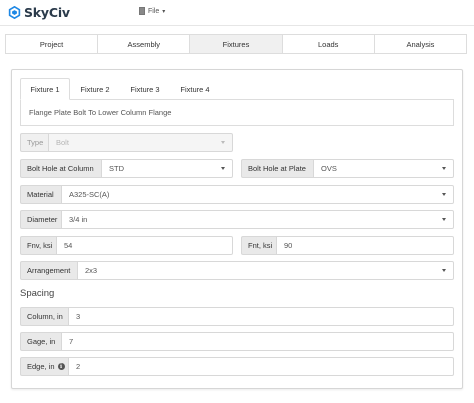 This screenshot has width=474, height=403. I want to click on tab-project: Project, so click(52, 44).